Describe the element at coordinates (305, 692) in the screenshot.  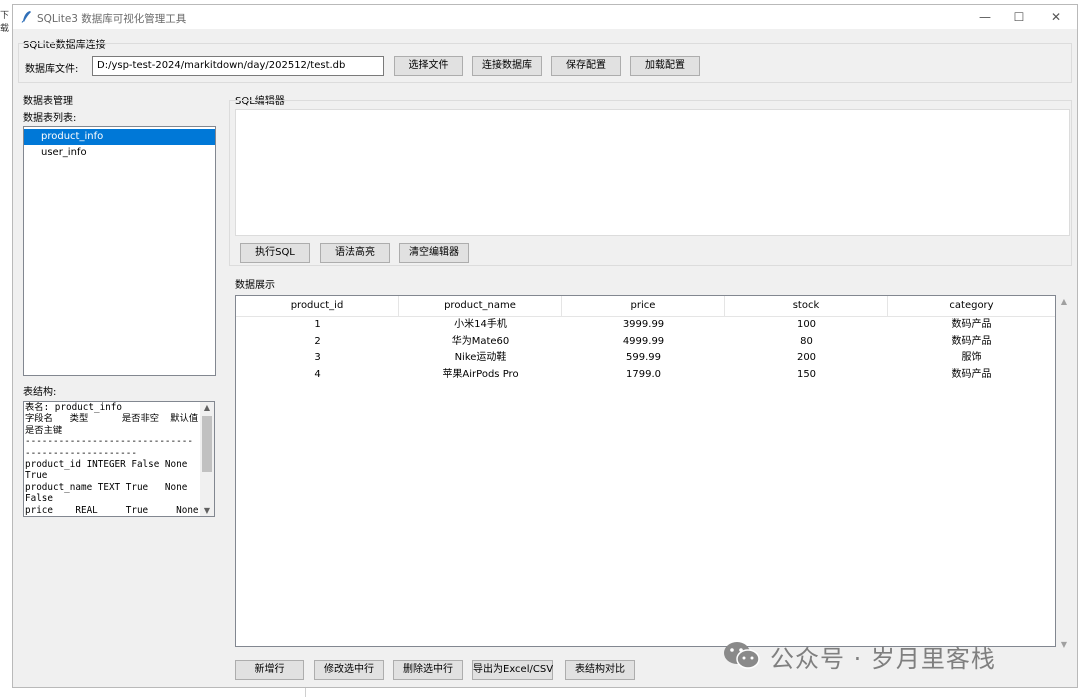
I see `background-divider` at that location.